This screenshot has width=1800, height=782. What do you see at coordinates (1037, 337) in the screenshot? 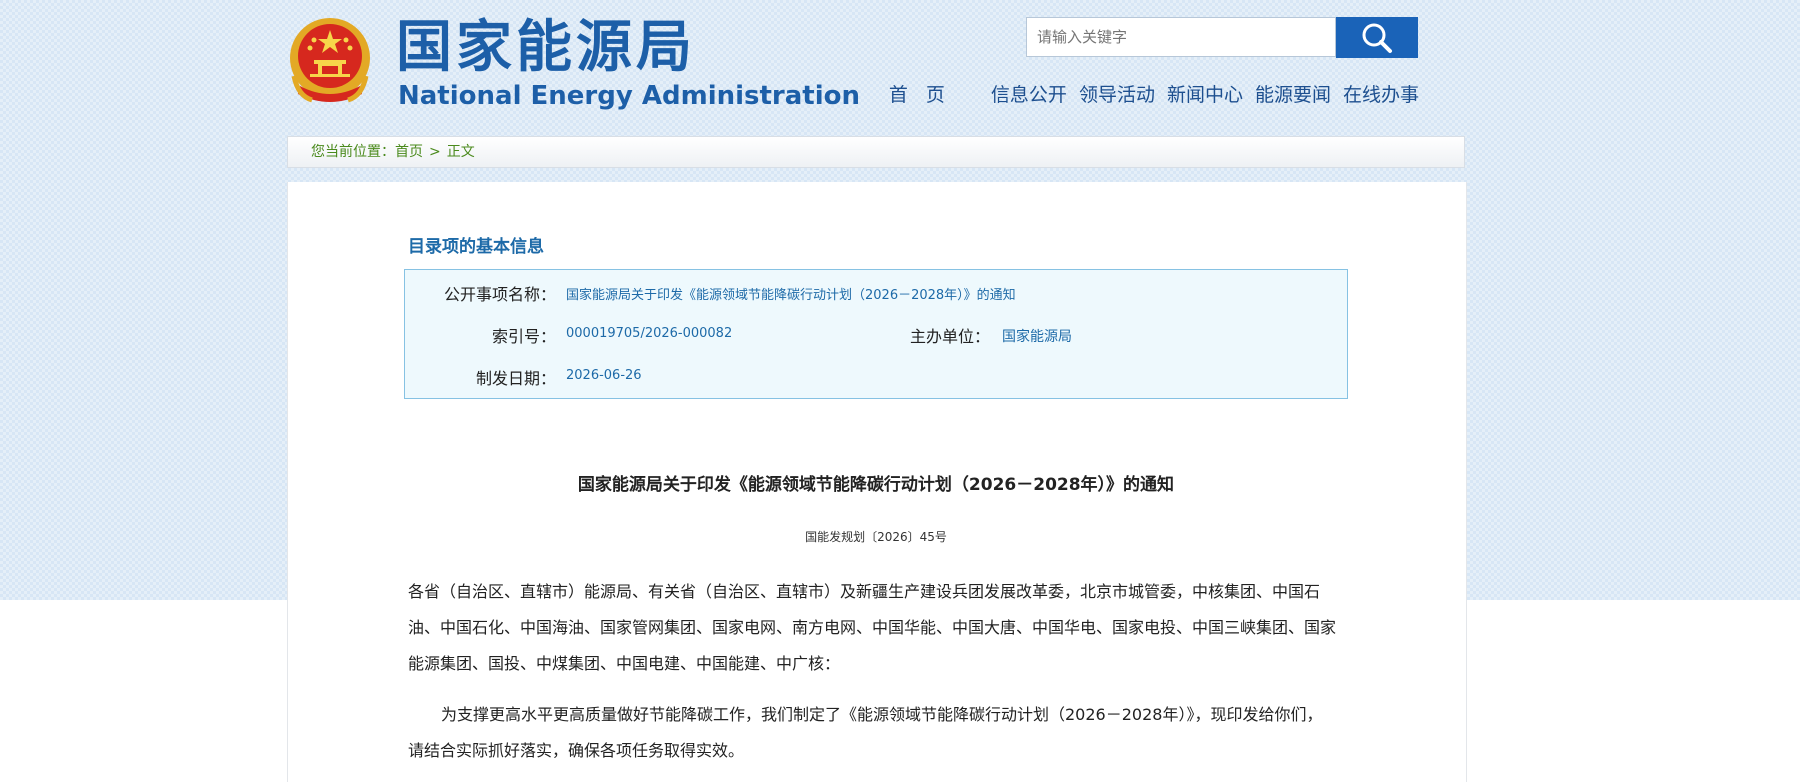
I see `info-org-value: 国家能源局` at bounding box center [1037, 337].